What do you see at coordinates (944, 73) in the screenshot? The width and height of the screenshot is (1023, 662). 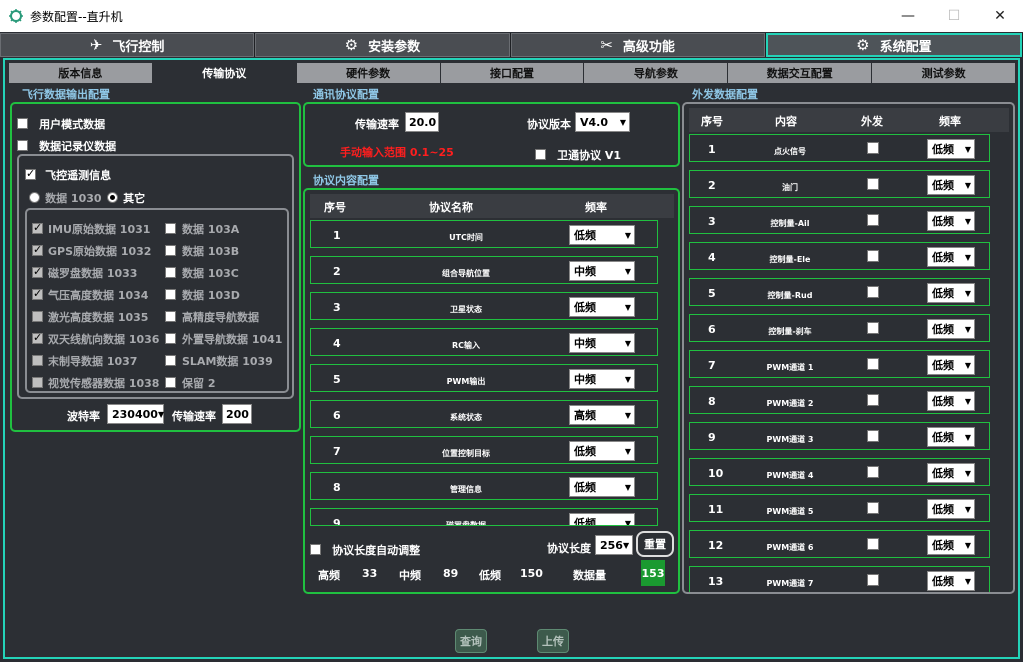 I see `subtab-test: 测试参数` at bounding box center [944, 73].